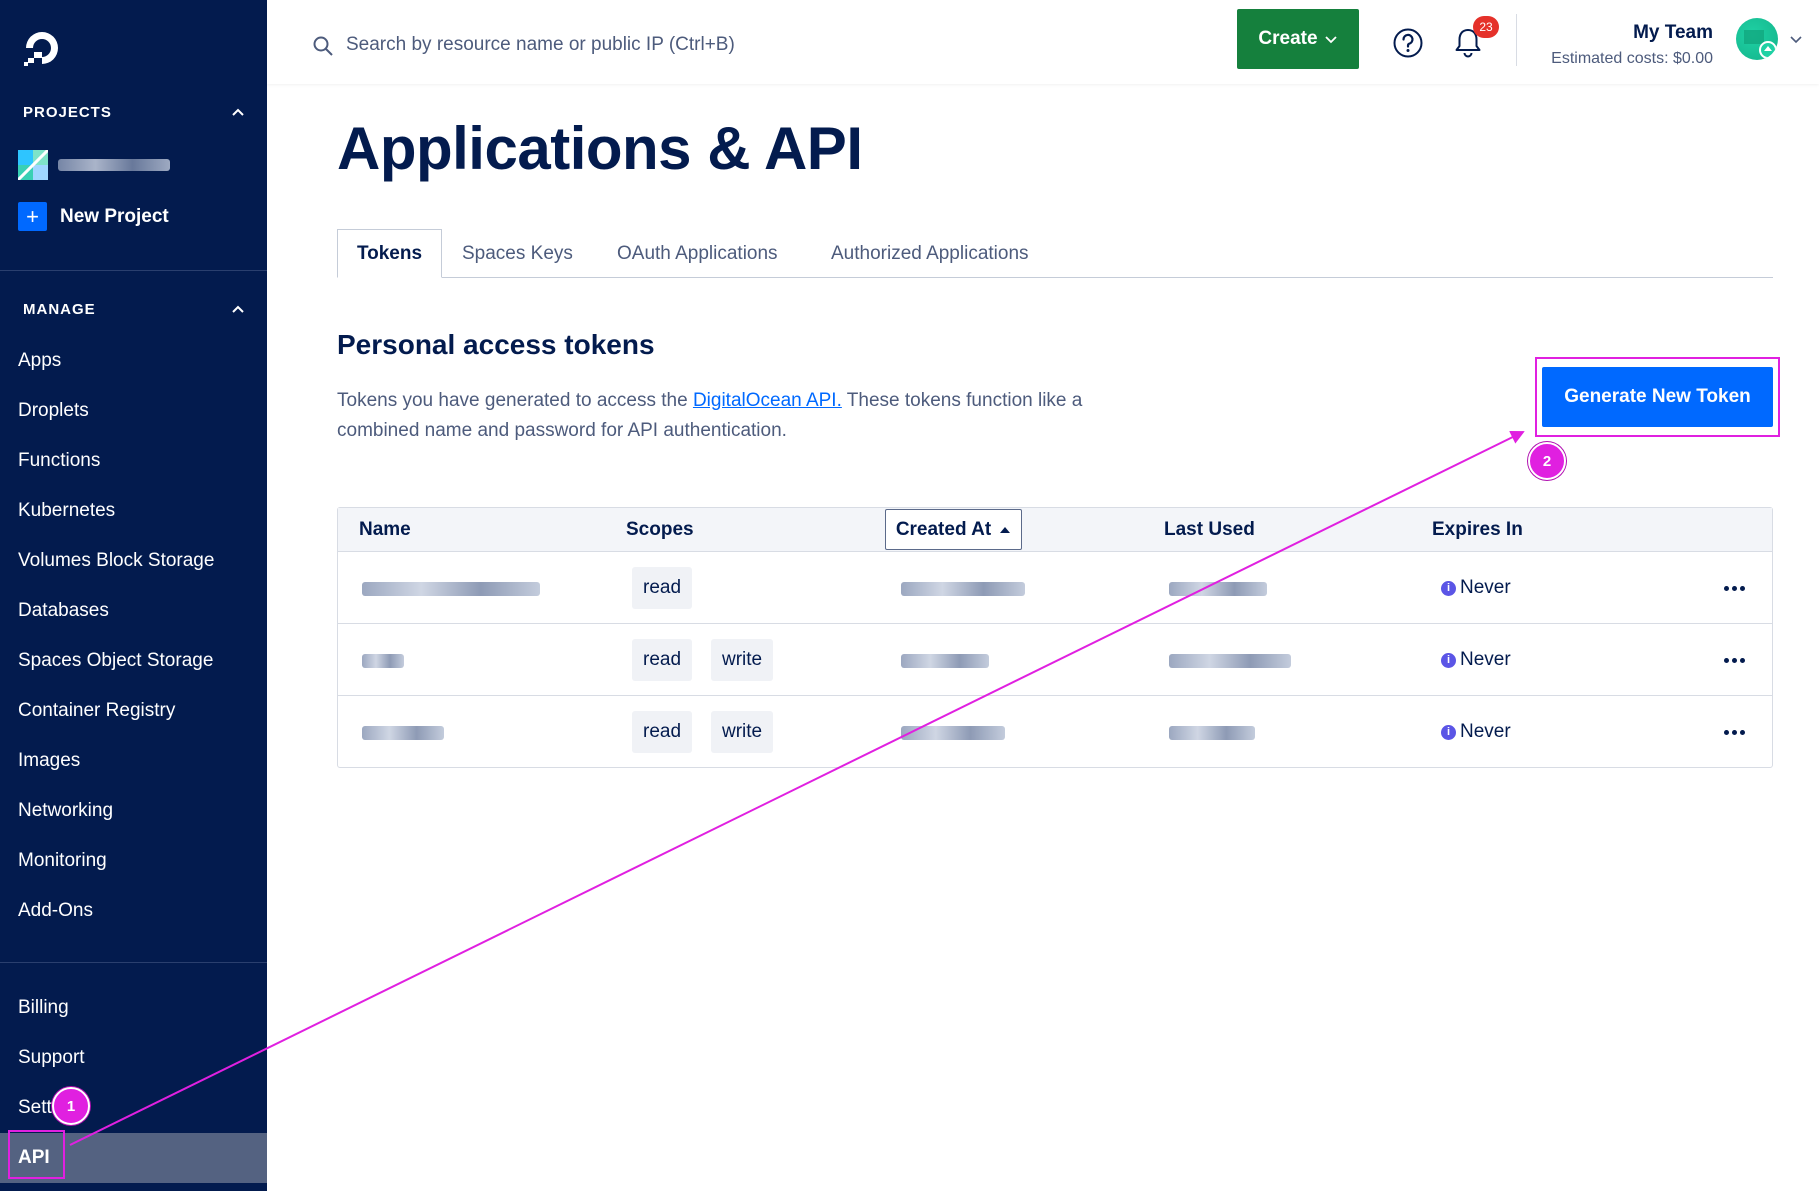 Image resolution: width=1819 pixels, height=1191 pixels. Describe the element at coordinates (697, 253) in the screenshot. I see `tab-oauth-applications: OAuth Applications` at that location.